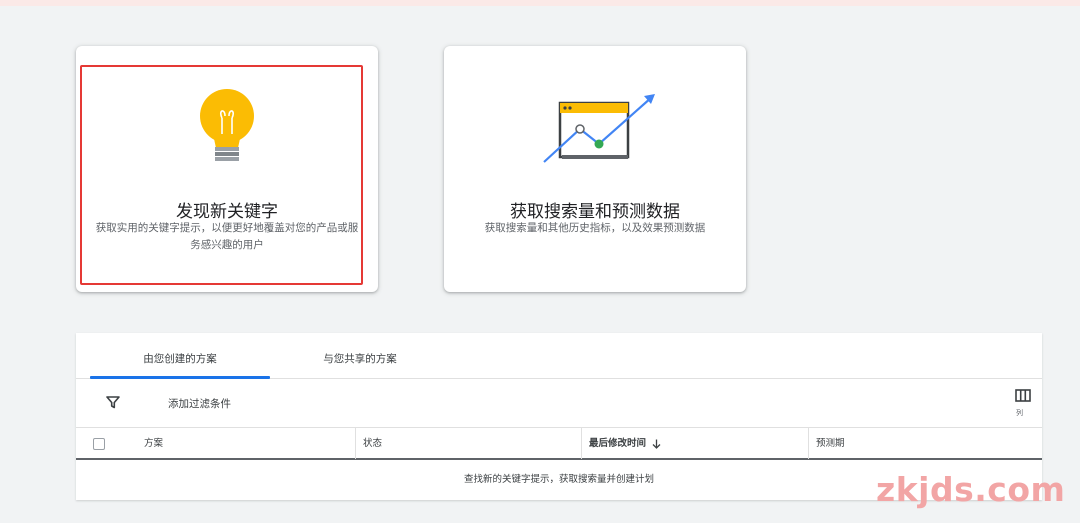 The image size is (1080, 523). Describe the element at coordinates (595, 212) in the screenshot. I see `card-title: 获取搜索量和预测数据` at that location.